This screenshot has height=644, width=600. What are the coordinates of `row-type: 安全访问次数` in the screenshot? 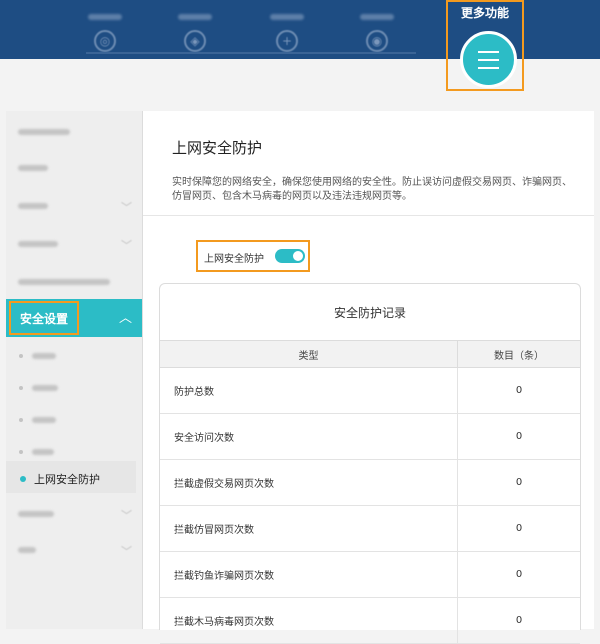 It's located at (309, 436).